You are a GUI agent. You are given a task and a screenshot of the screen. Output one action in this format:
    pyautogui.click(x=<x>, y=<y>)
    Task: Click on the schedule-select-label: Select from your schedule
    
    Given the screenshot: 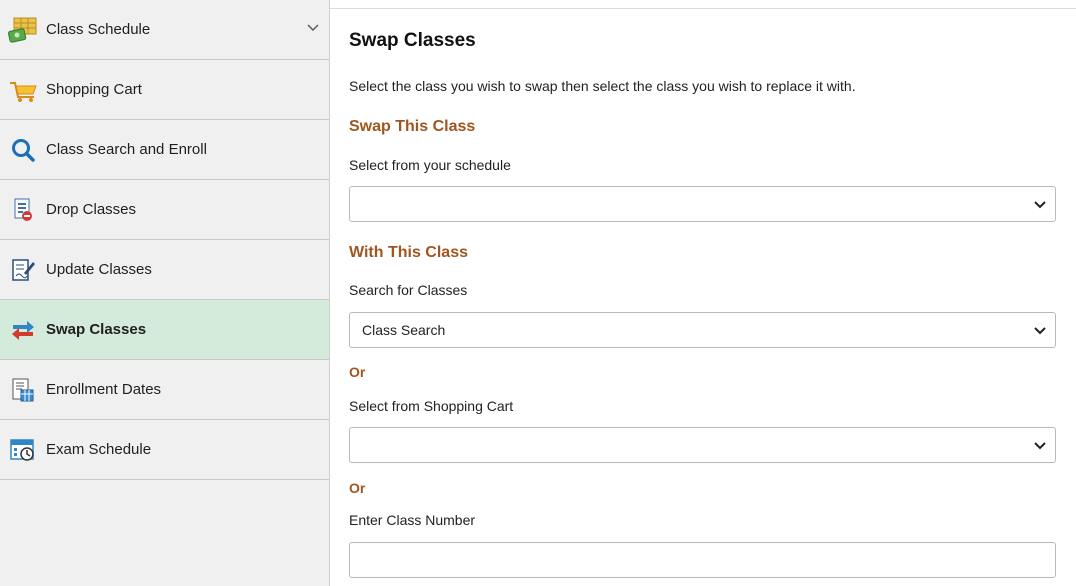 What is the action you would take?
    pyautogui.click(x=430, y=165)
    